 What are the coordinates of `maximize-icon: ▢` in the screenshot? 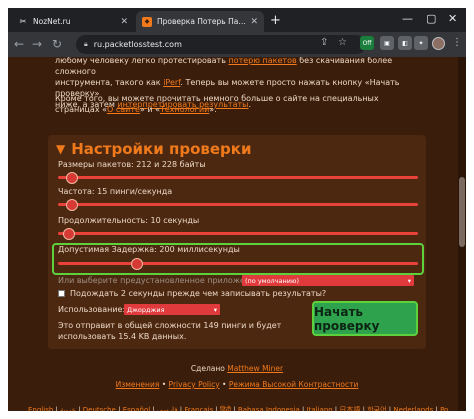 It's located at (431, 18).